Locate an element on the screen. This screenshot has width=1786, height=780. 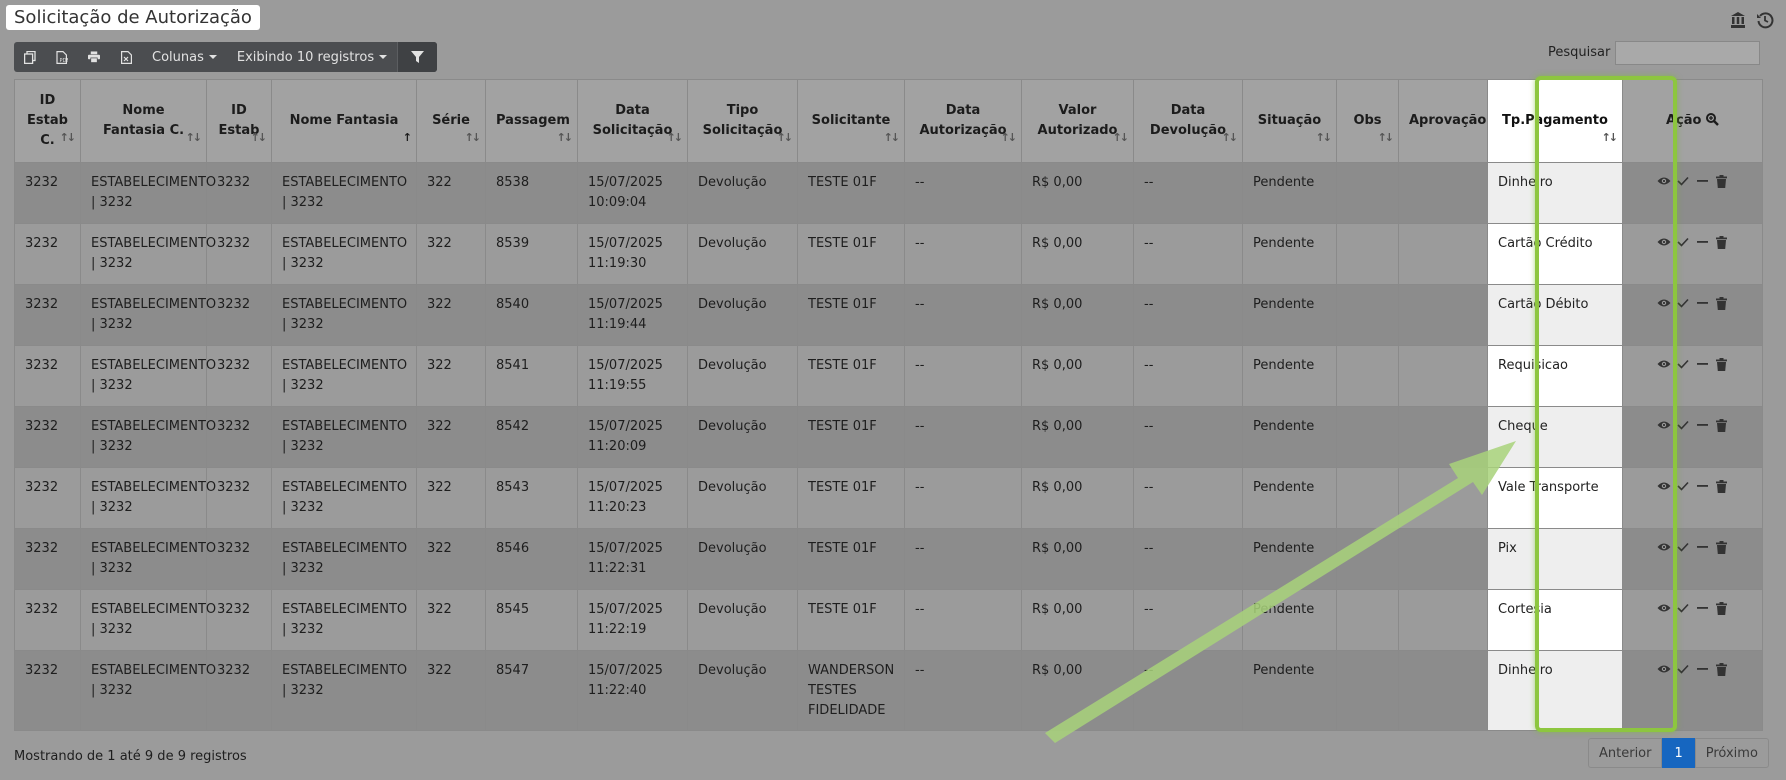
cell-data-autorizacao: -- is located at coordinates (963, 498).